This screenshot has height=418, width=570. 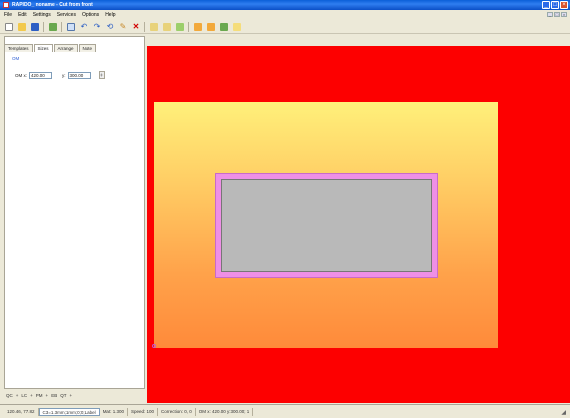 I want to click on left-bottom-toolbar: QC + LC + PM + EB QT +, so click(x=39, y=395).